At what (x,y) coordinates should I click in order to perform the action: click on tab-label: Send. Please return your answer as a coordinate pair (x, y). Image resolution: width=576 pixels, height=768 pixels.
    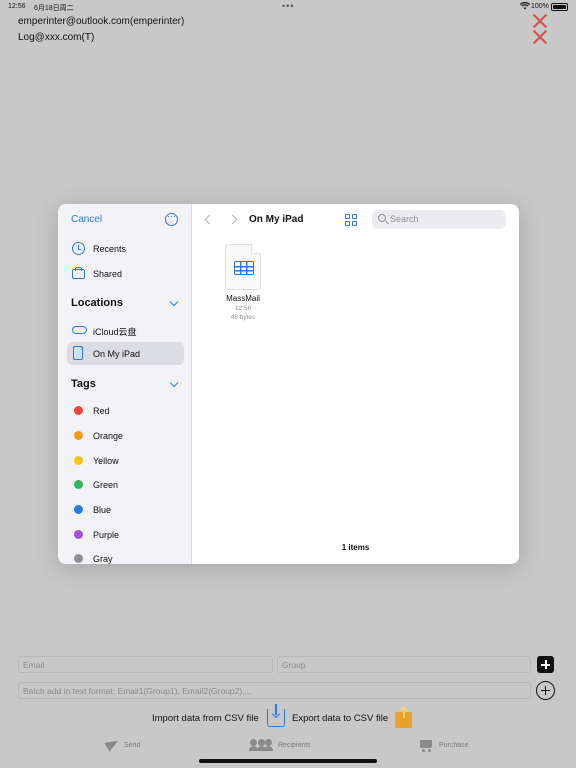
    Looking at the image, I should click on (132, 745).